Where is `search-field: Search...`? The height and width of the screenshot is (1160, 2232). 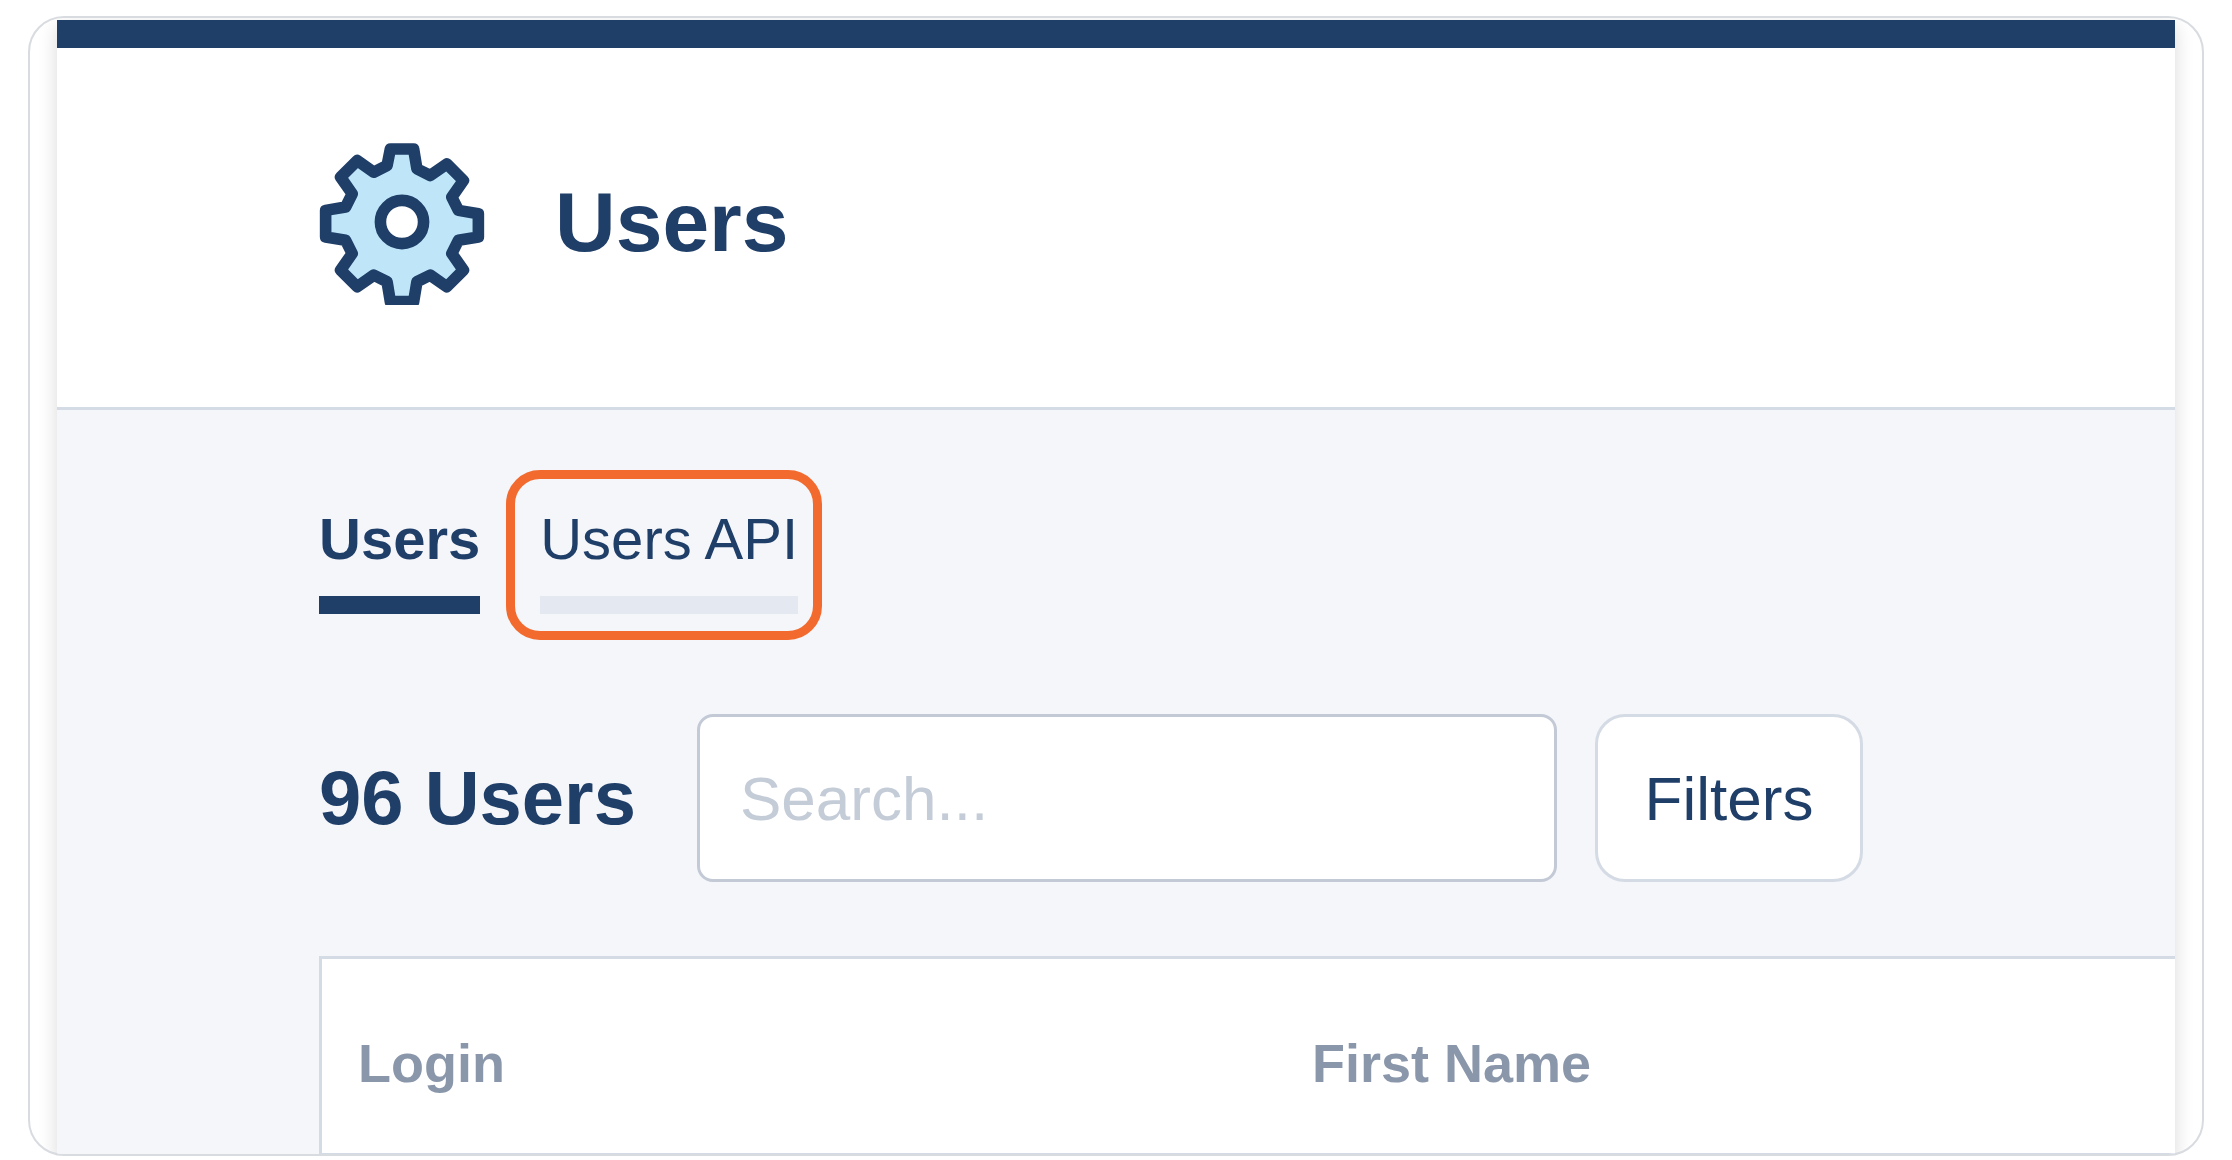 search-field: Search... is located at coordinates (1127, 798).